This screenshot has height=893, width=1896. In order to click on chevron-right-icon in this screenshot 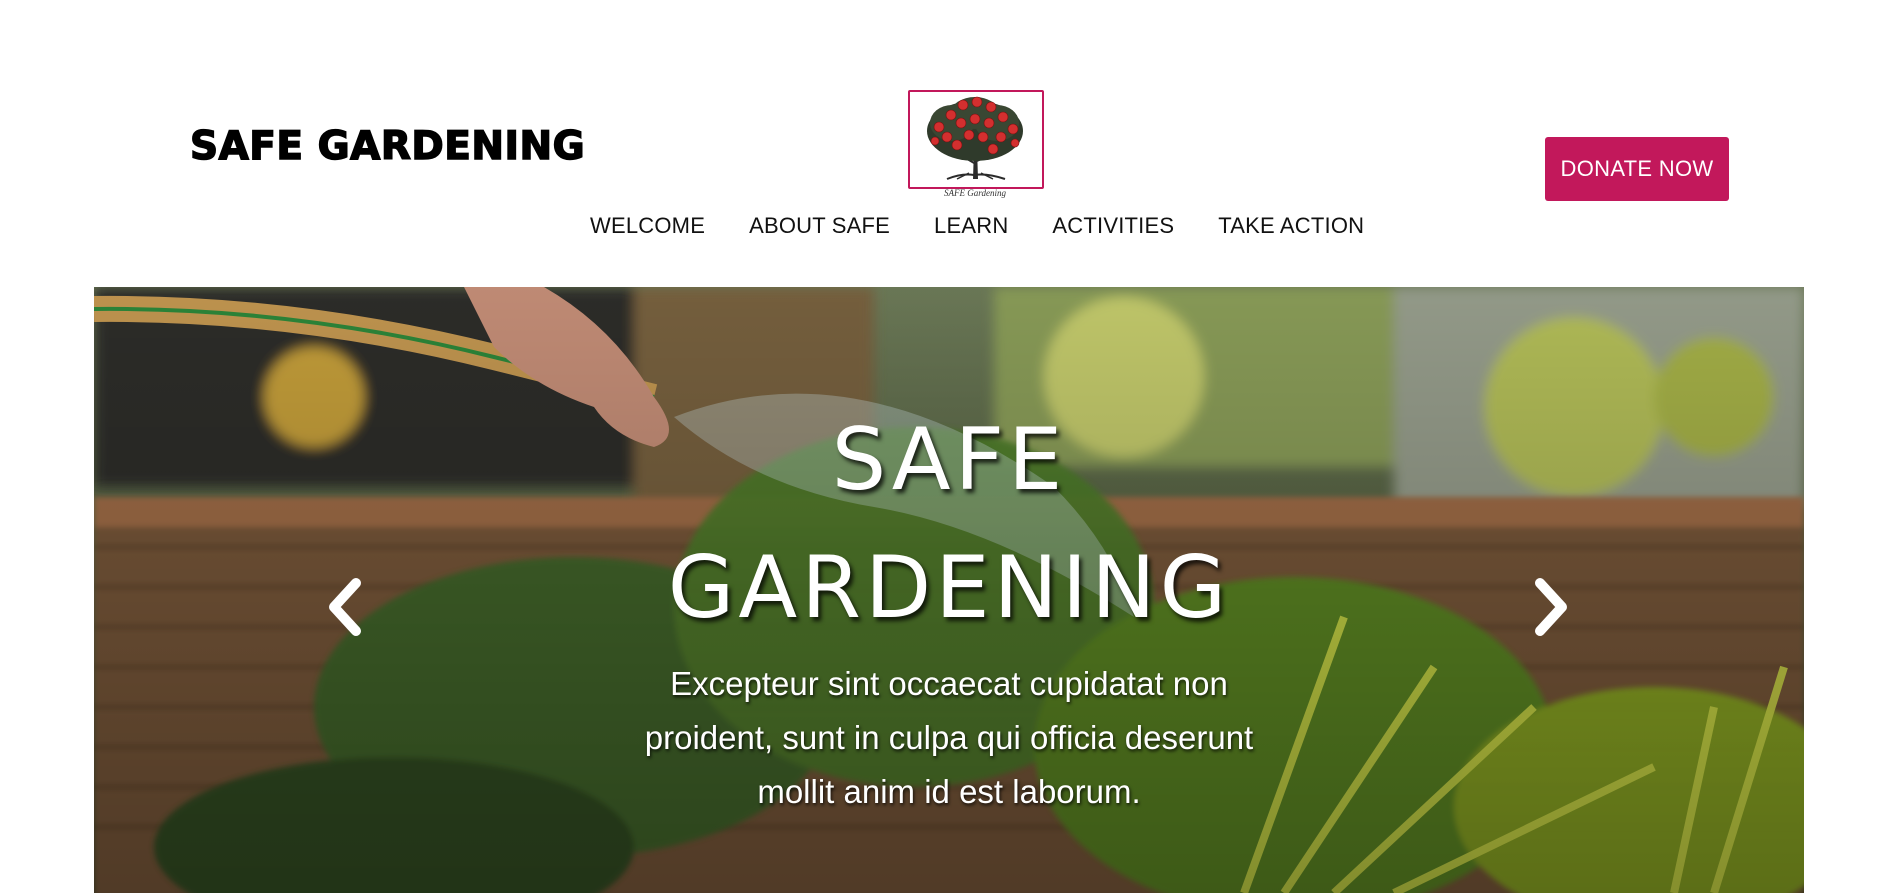, I will do `click(1551, 607)`.